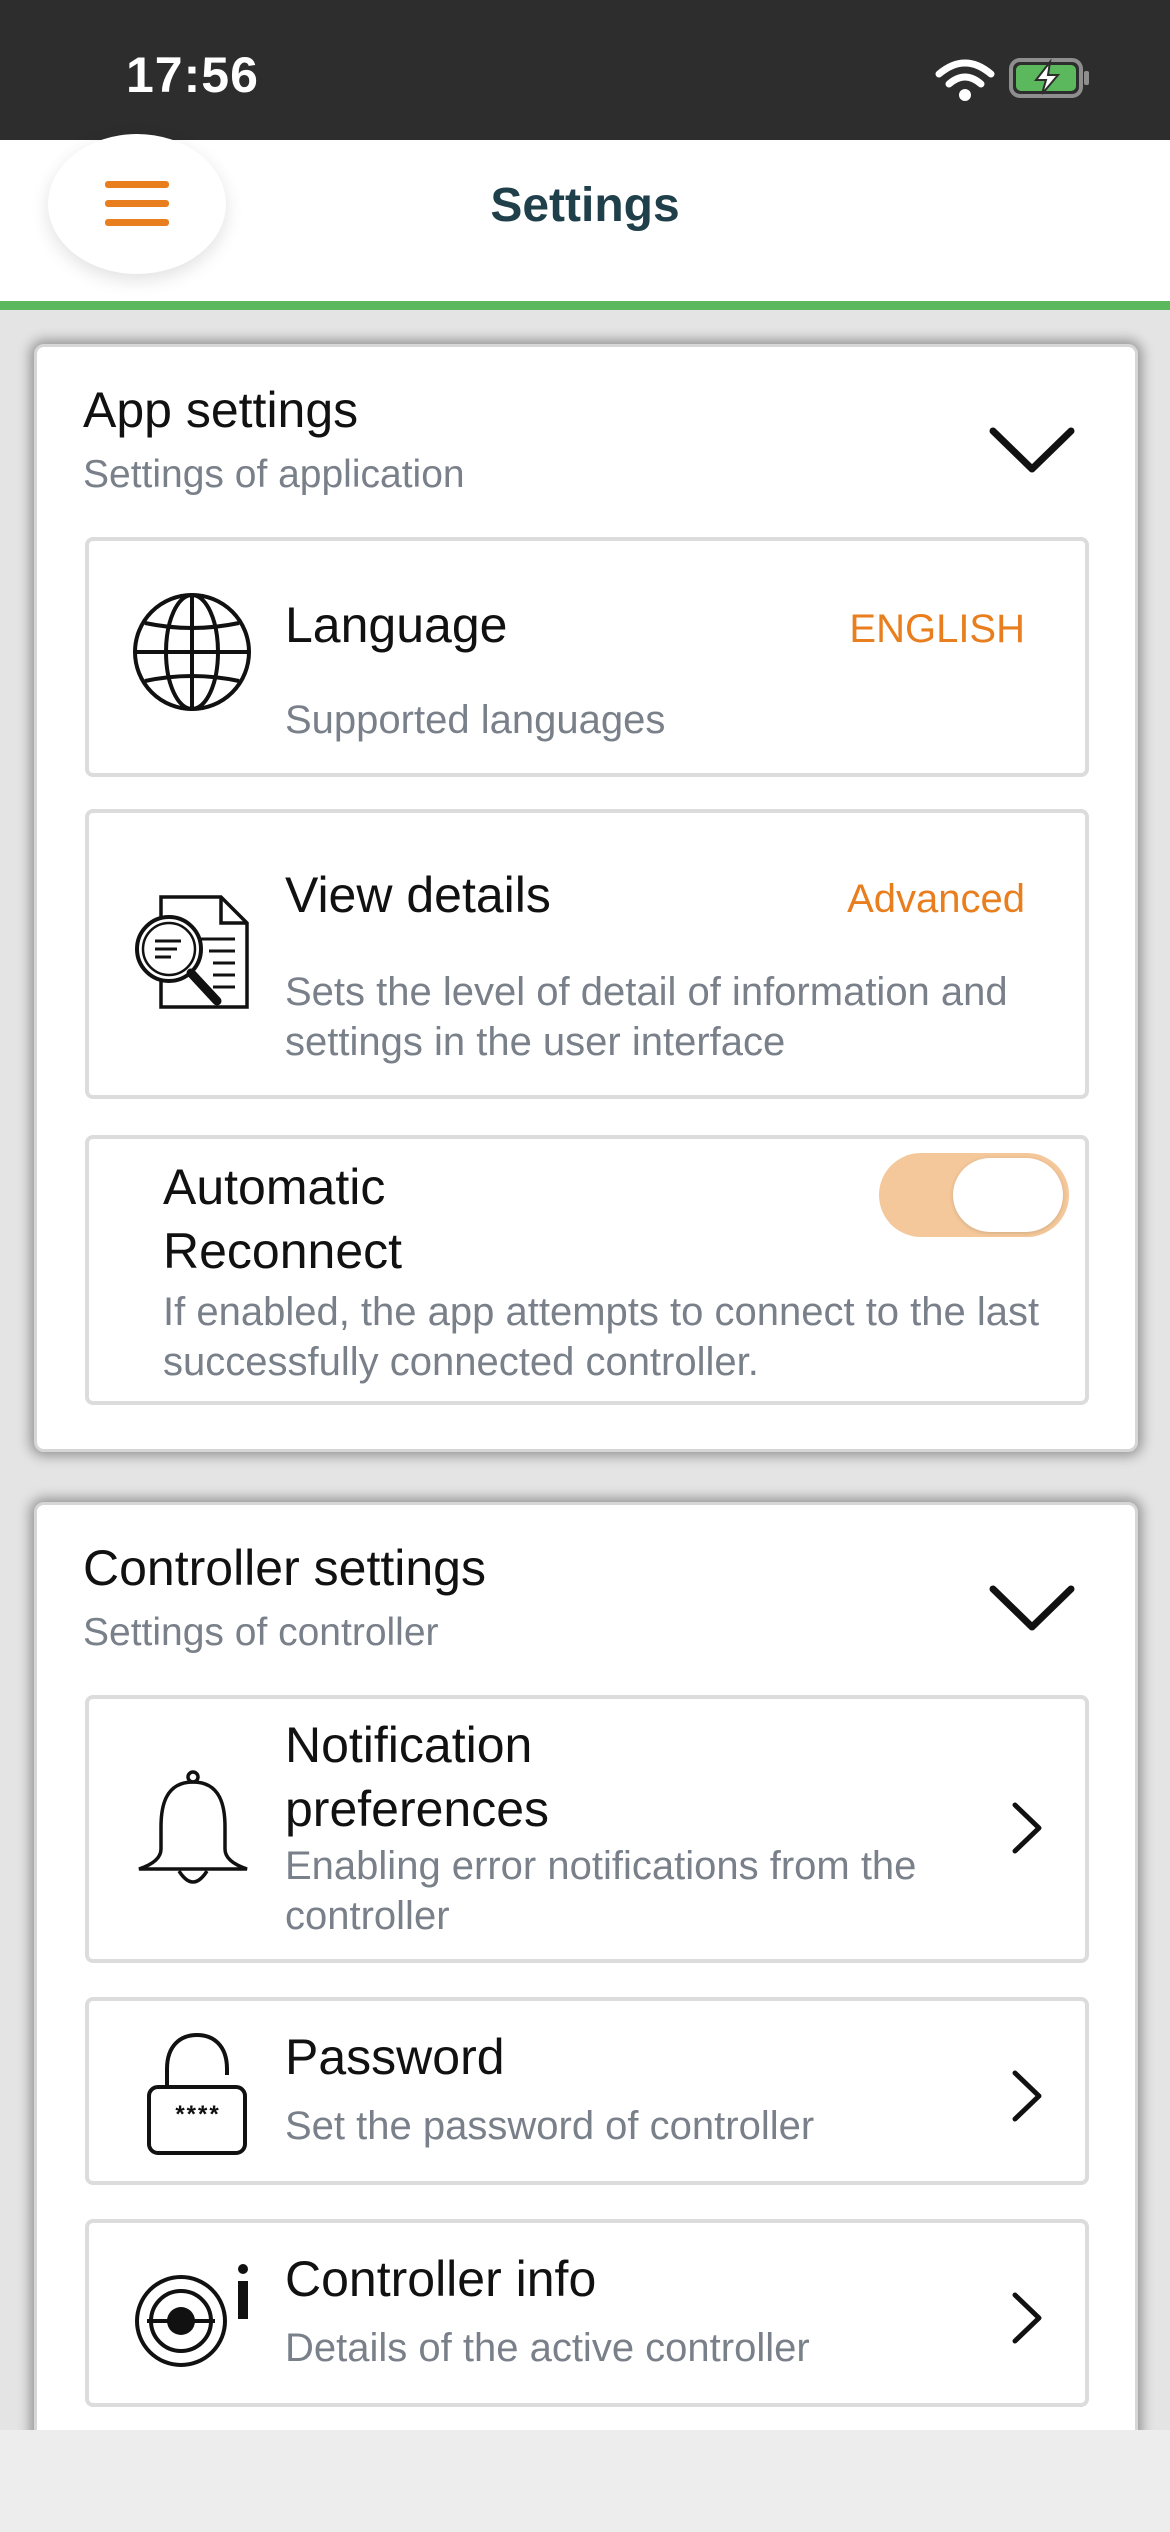  Describe the element at coordinates (192, 652) in the screenshot. I see `globe-icon` at that location.